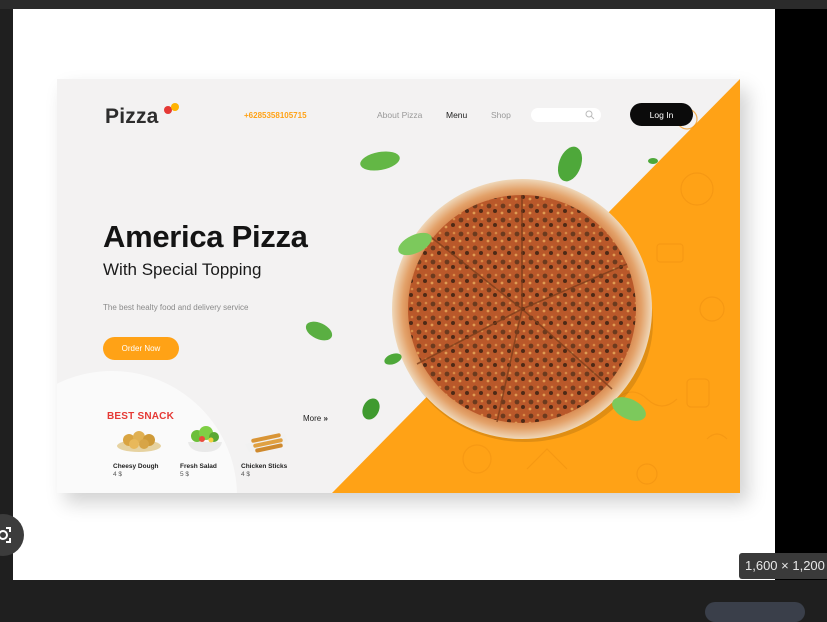 This screenshot has width=827, height=622. What do you see at coordinates (783, 566) in the screenshot?
I see `image-dimensions-badge: 1,600 × 1,200` at bounding box center [783, 566].